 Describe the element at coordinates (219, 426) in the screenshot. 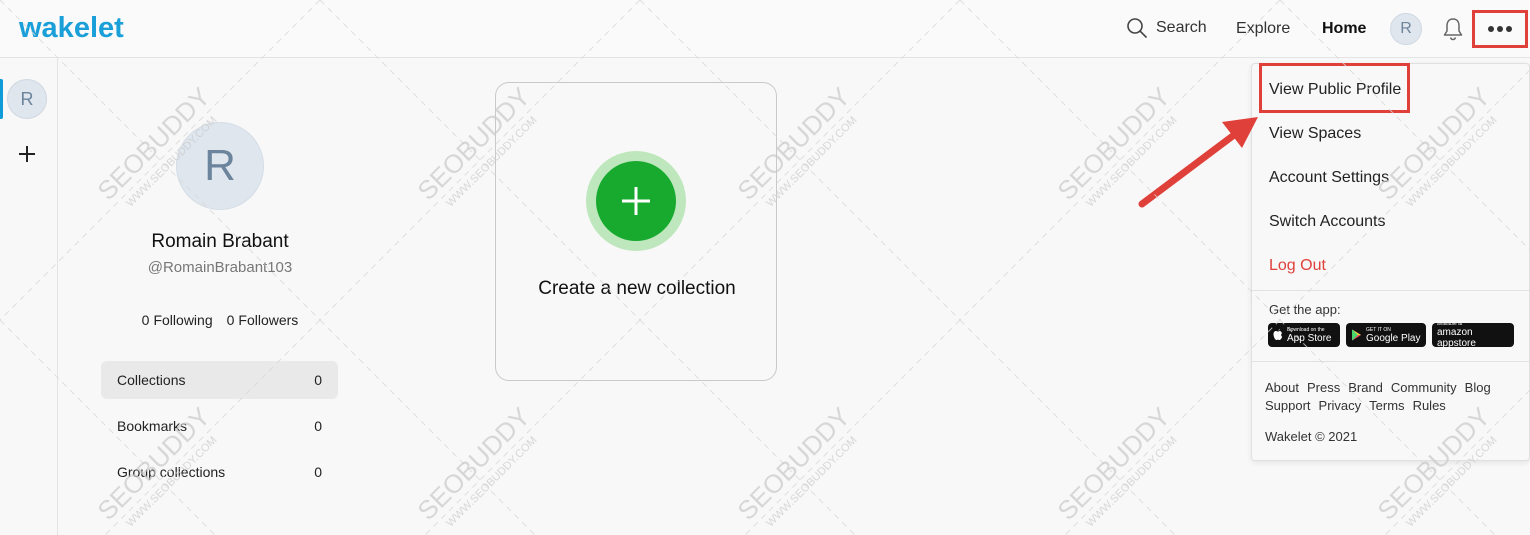

I see `profile-menu-bookmarks: Bookmarks 0` at that location.